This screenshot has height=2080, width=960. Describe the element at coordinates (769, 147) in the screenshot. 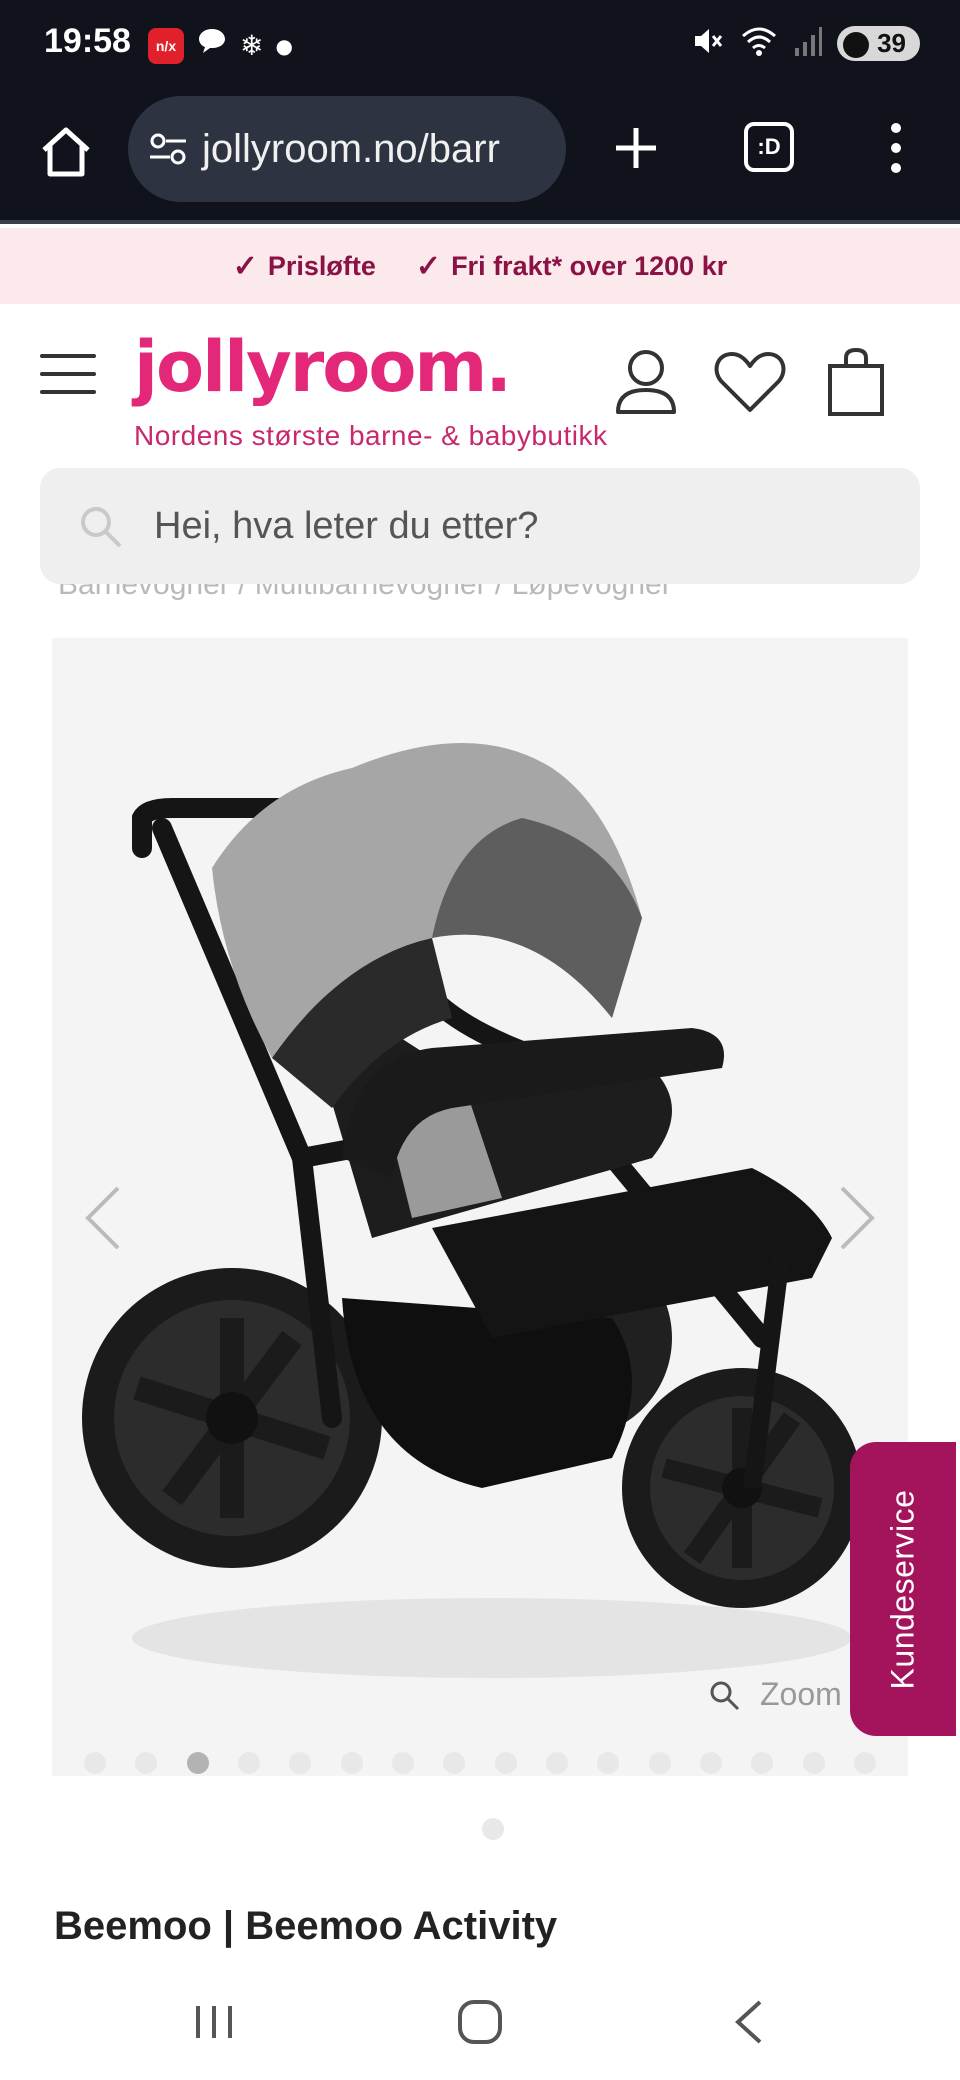

I see `tabs-icon: :D` at that location.